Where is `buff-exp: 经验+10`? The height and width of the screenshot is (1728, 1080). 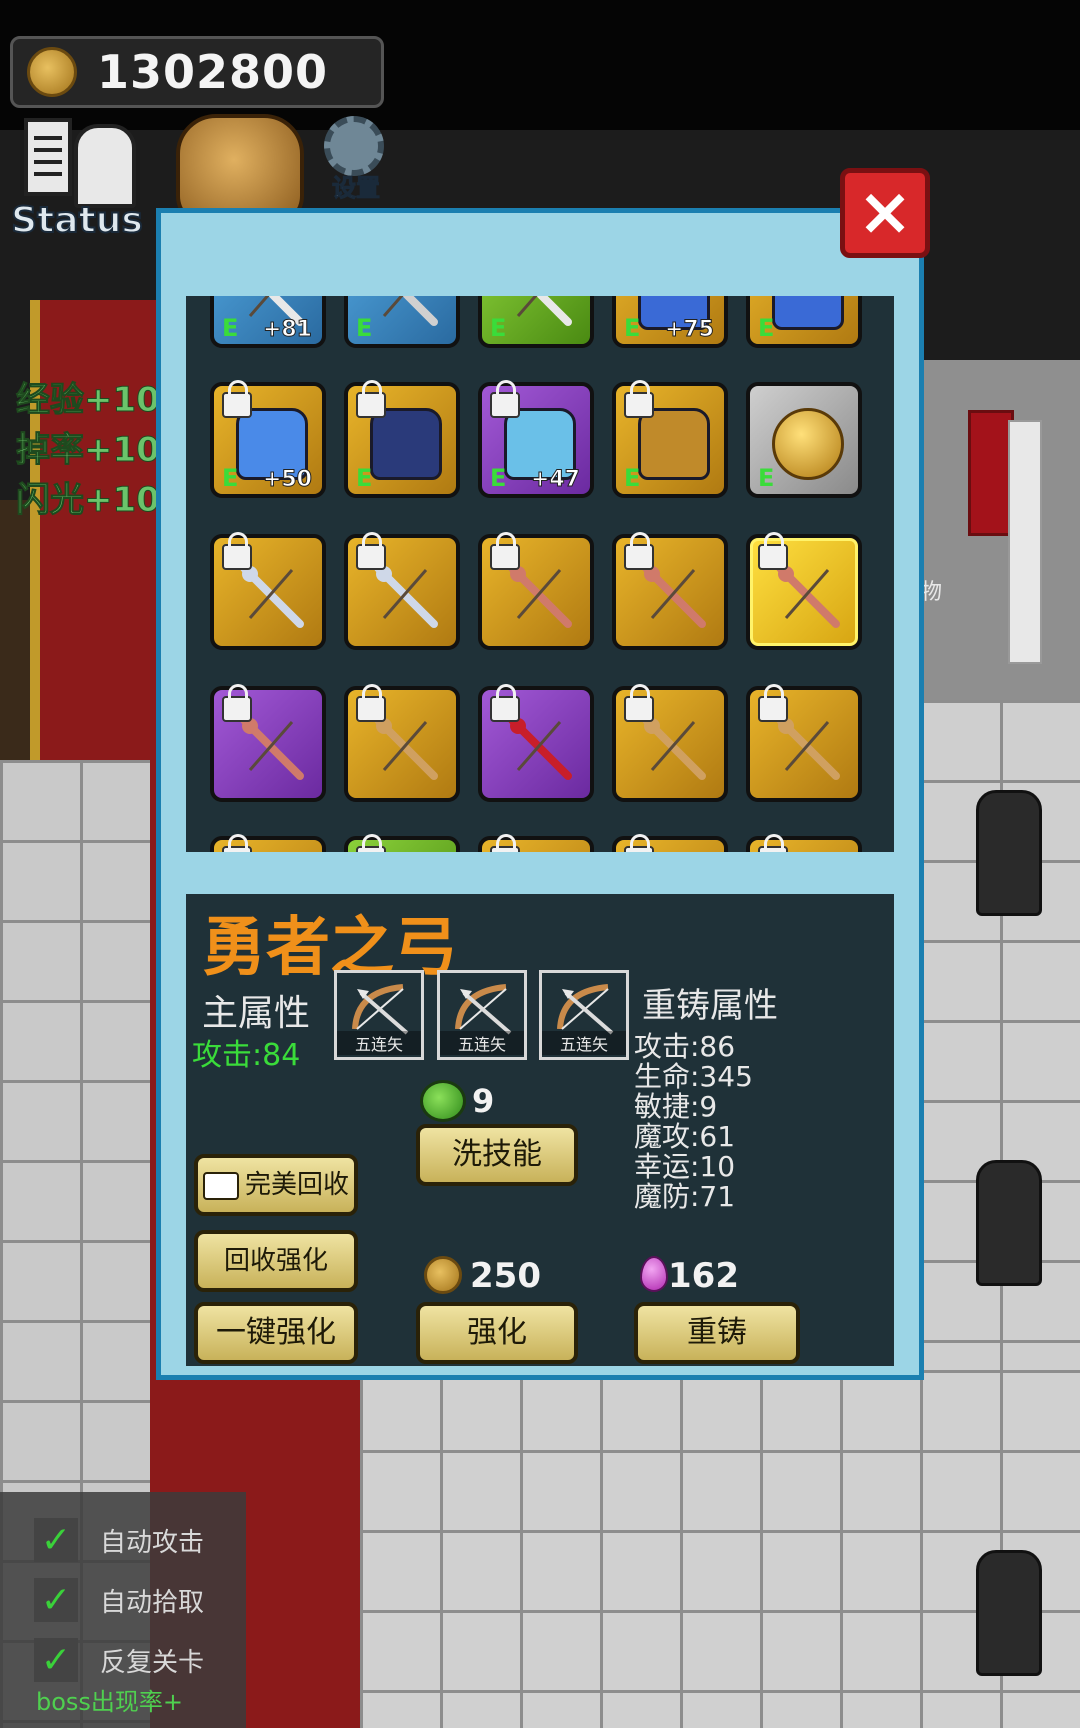
buff-exp: 经验+10 is located at coordinates (88, 400).